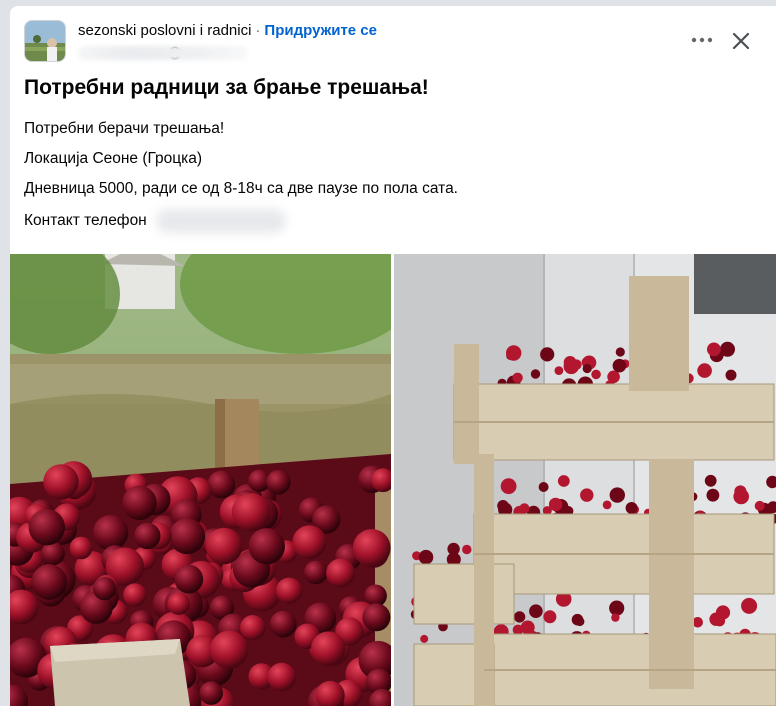 The width and height of the screenshot is (776, 706). What do you see at coordinates (226, 88) in the screenshot?
I see `post-title: Потребни радници за брање трешања!` at bounding box center [226, 88].